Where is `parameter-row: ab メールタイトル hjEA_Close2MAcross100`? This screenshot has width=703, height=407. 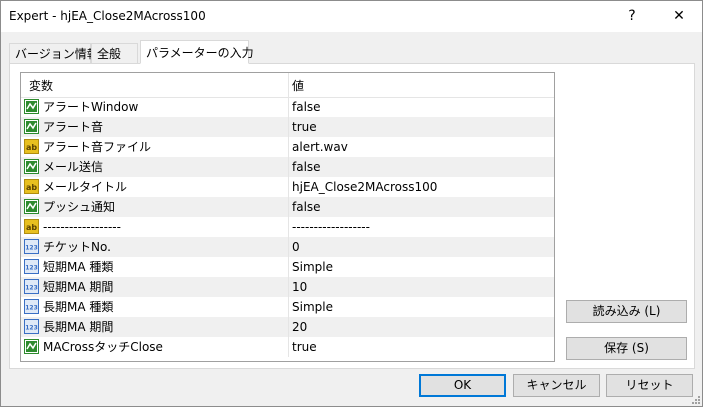 parameter-row: ab メールタイトル hjEA_Close2MAcross100 is located at coordinates (287, 187).